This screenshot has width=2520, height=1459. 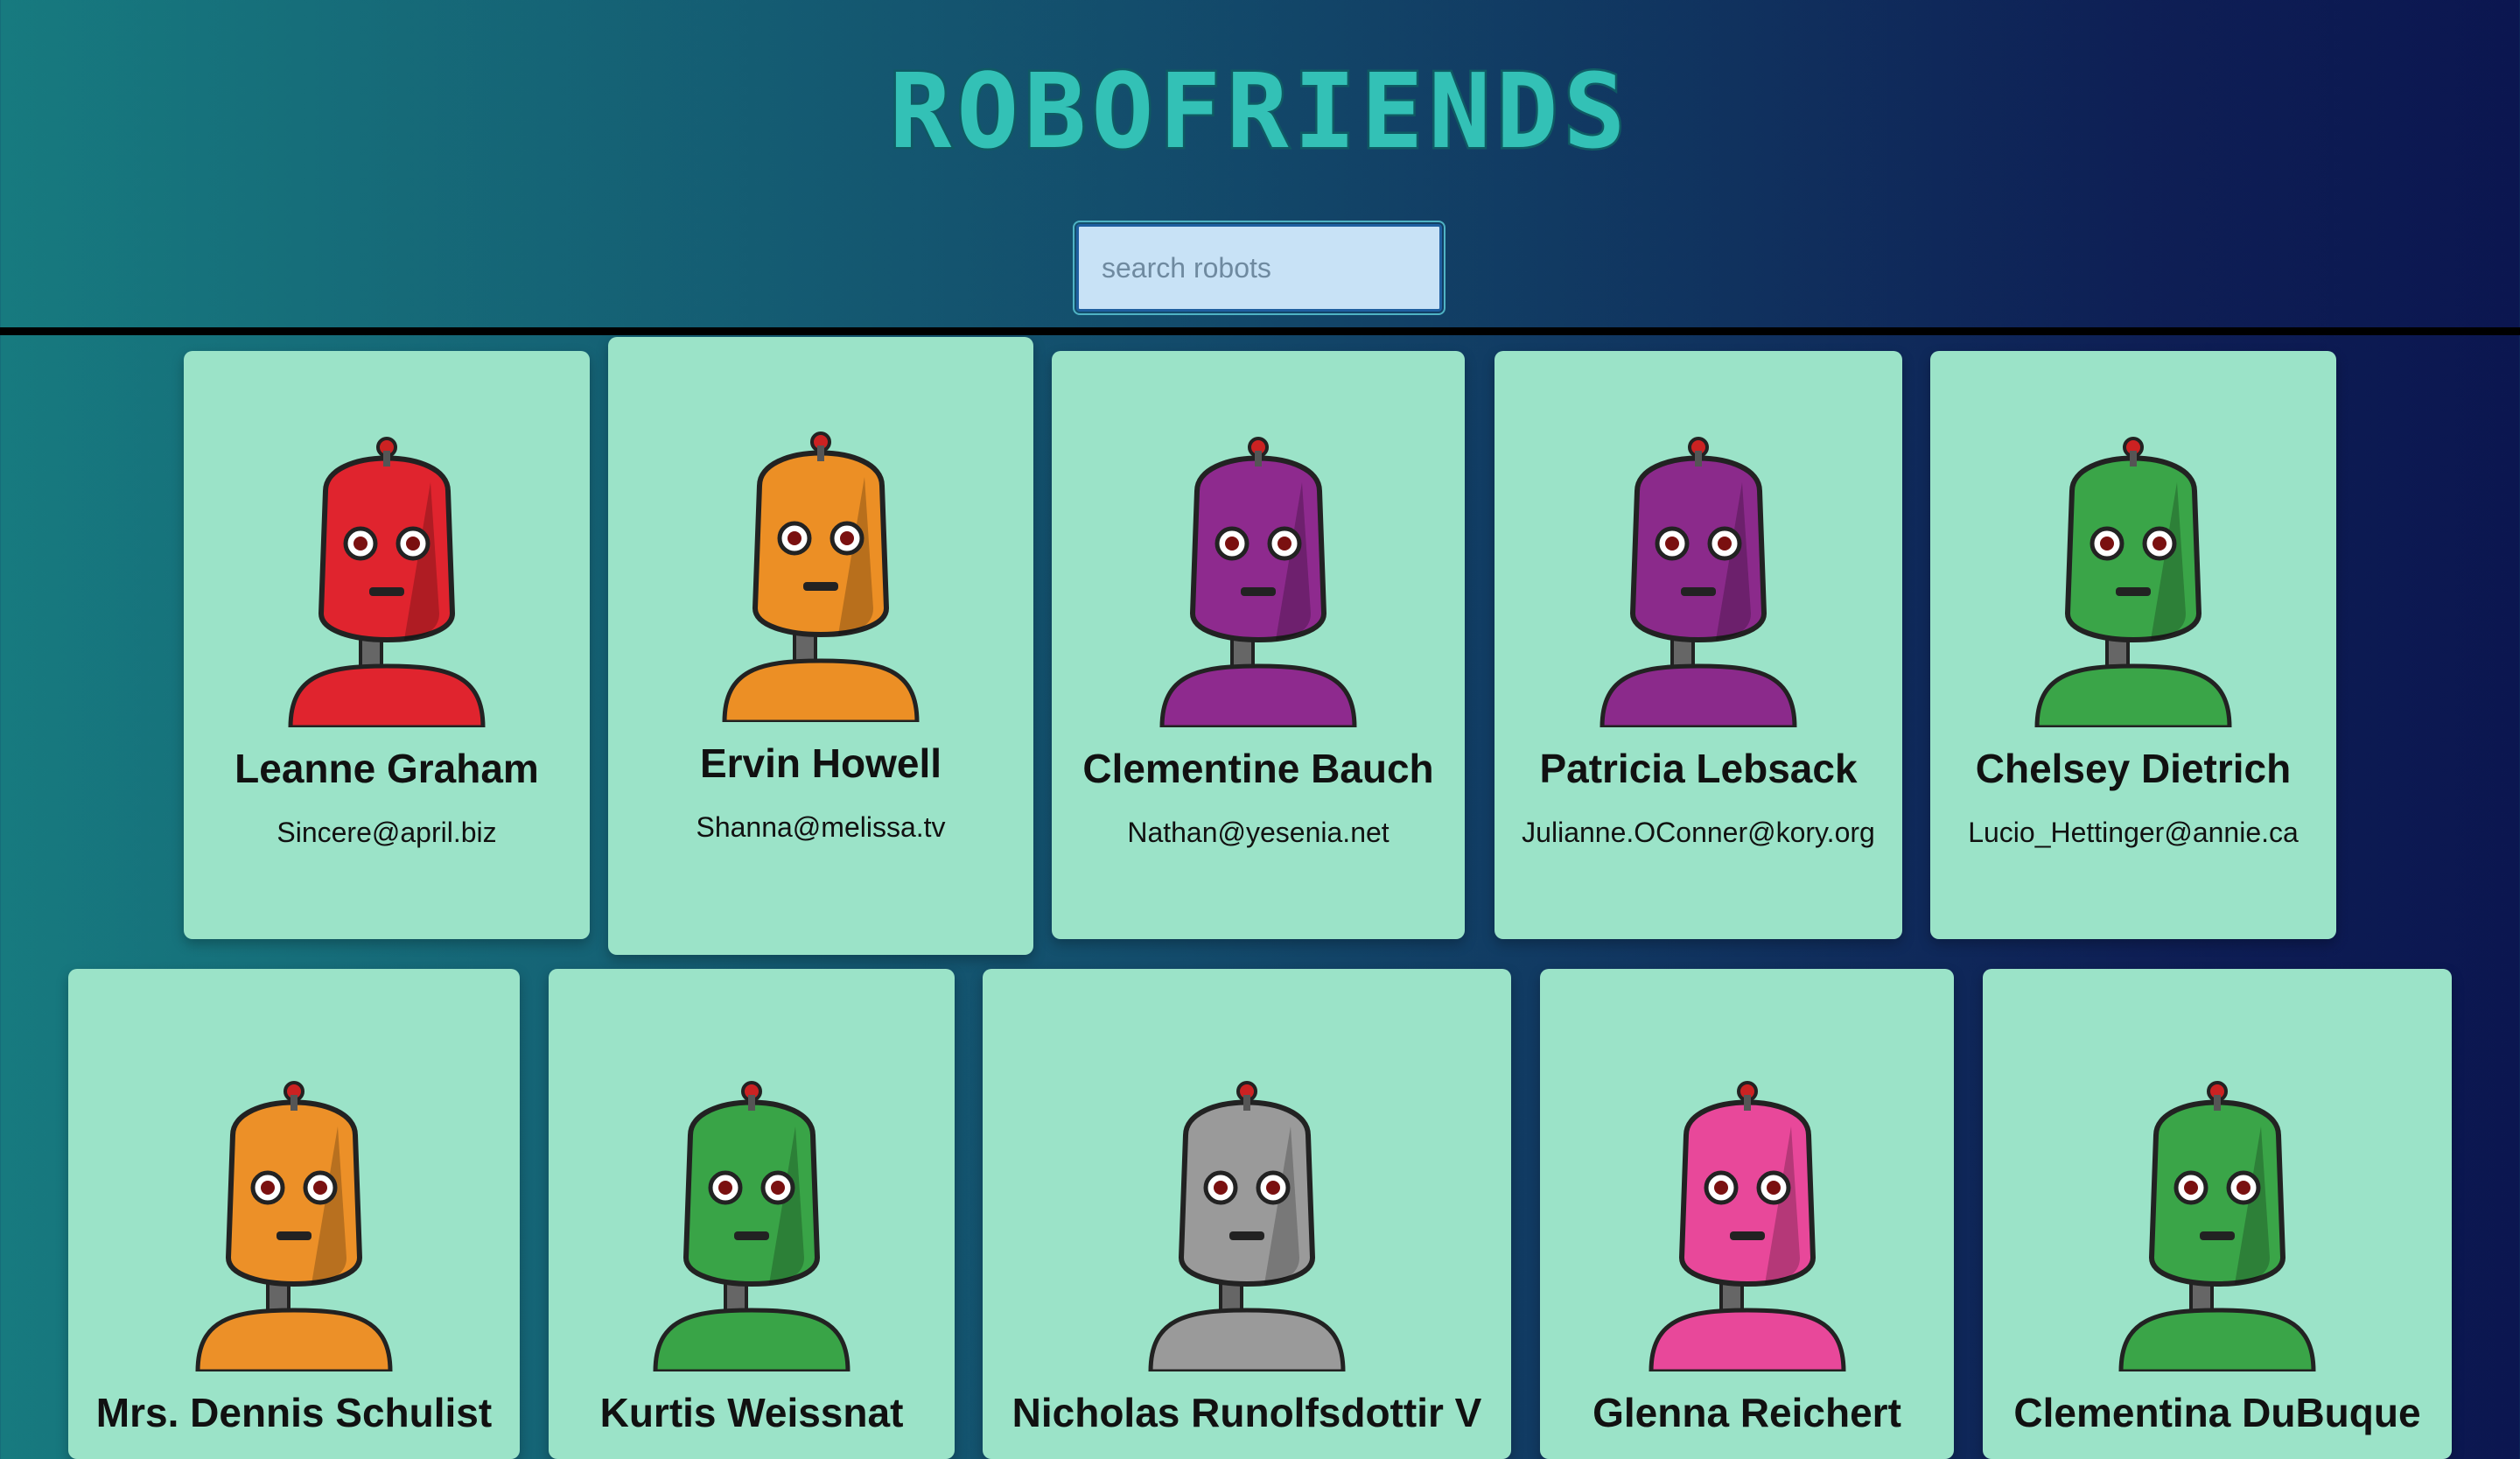 What do you see at coordinates (1746, 1412) in the screenshot?
I see `robot-name: Glenna Reichert` at bounding box center [1746, 1412].